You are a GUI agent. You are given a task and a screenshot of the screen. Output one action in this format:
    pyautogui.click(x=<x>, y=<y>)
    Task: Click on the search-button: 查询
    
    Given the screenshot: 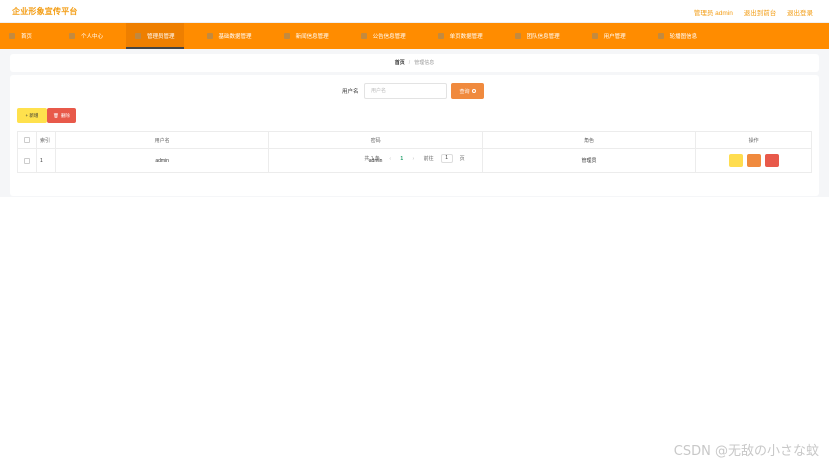 What is the action you would take?
    pyautogui.click(x=467, y=91)
    